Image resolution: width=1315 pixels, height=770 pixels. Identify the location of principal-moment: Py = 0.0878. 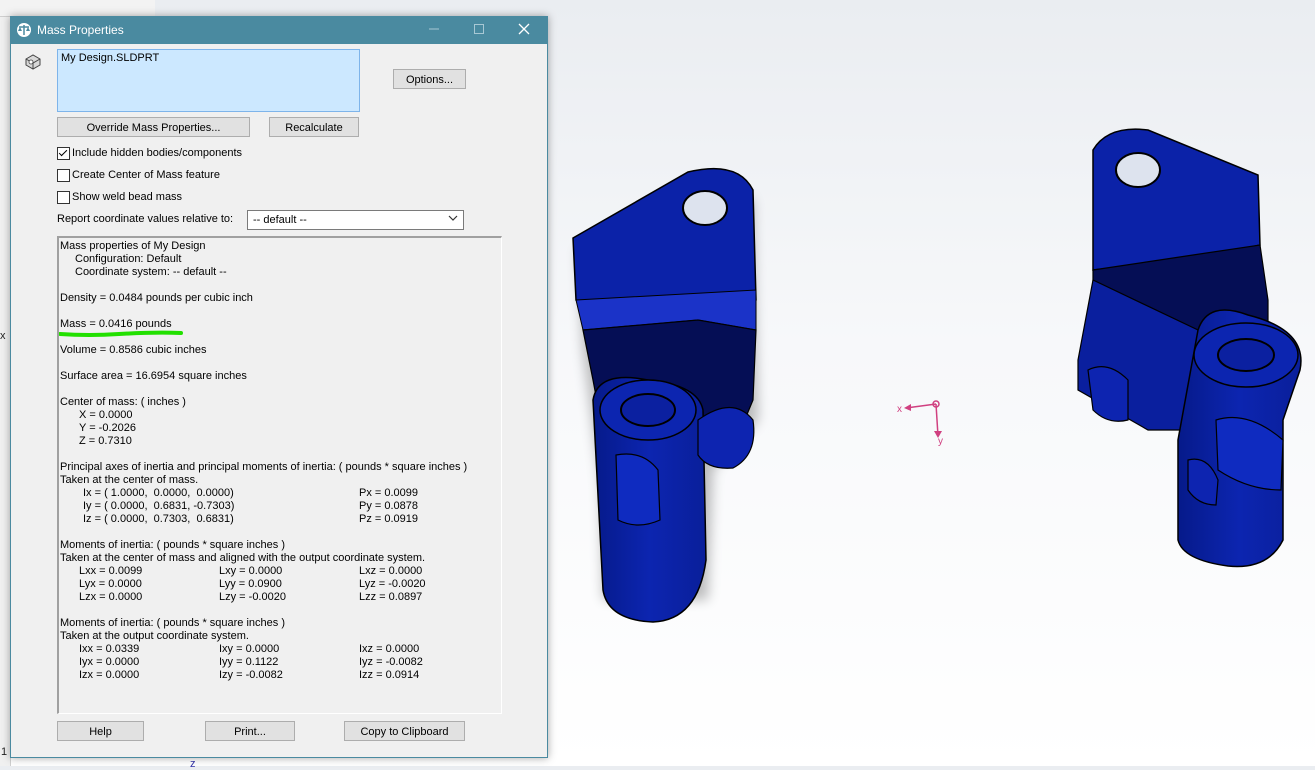
(389, 506).